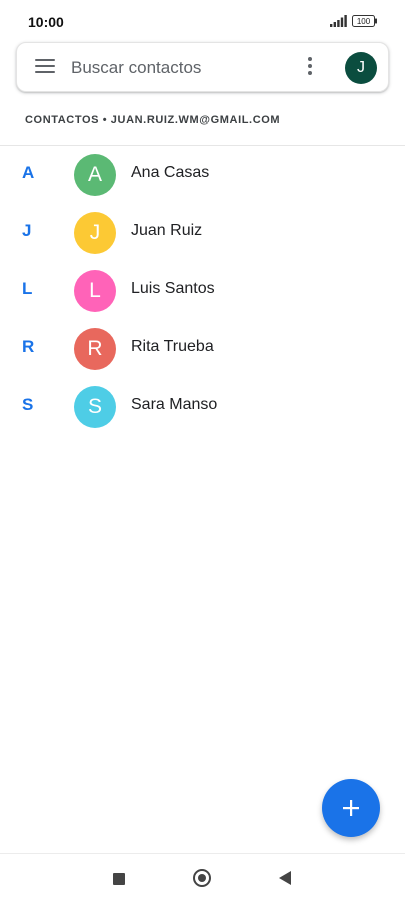 Image resolution: width=405 pixels, height=902 pixels. I want to click on contact-row: R R Rita Trueba, so click(202, 349).